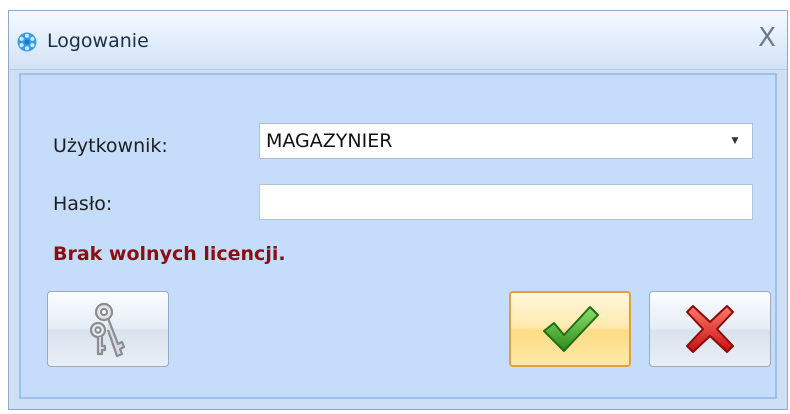 This screenshot has width=790, height=414. What do you see at coordinates (27, 42) in the screenshot?
I see `app-logo-icon` at bounding box center [27, 42].